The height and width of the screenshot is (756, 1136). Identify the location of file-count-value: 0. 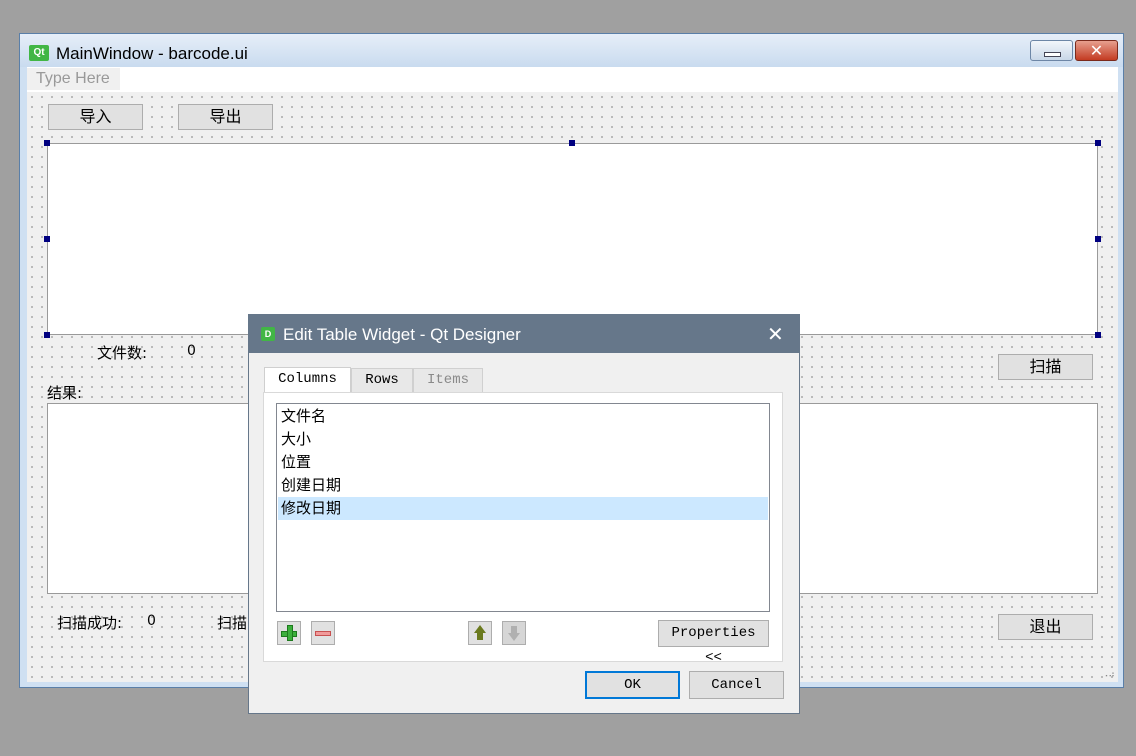
(191, 351).